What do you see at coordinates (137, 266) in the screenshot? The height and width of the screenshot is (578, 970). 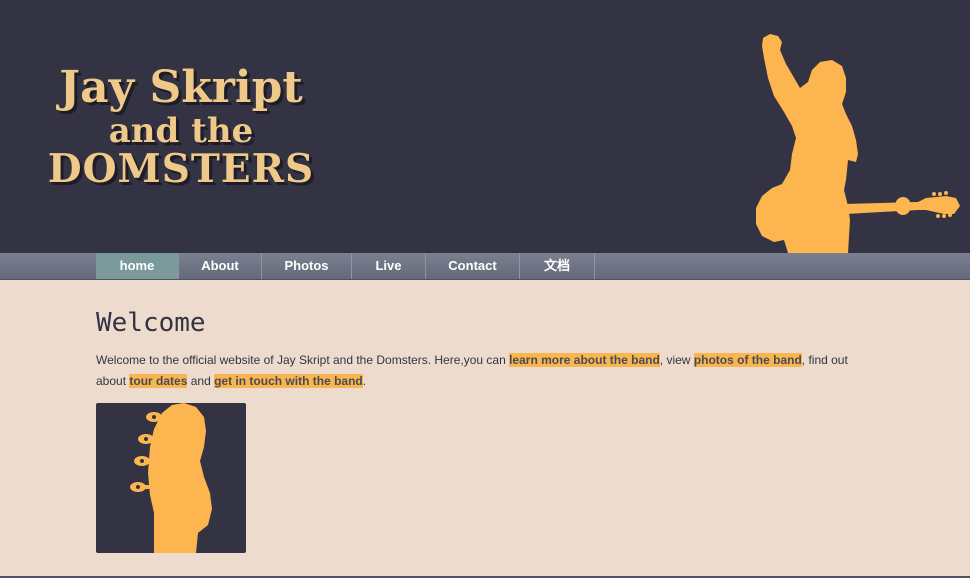 I see `nav-item-home: home` at bounding box center [137, 266].